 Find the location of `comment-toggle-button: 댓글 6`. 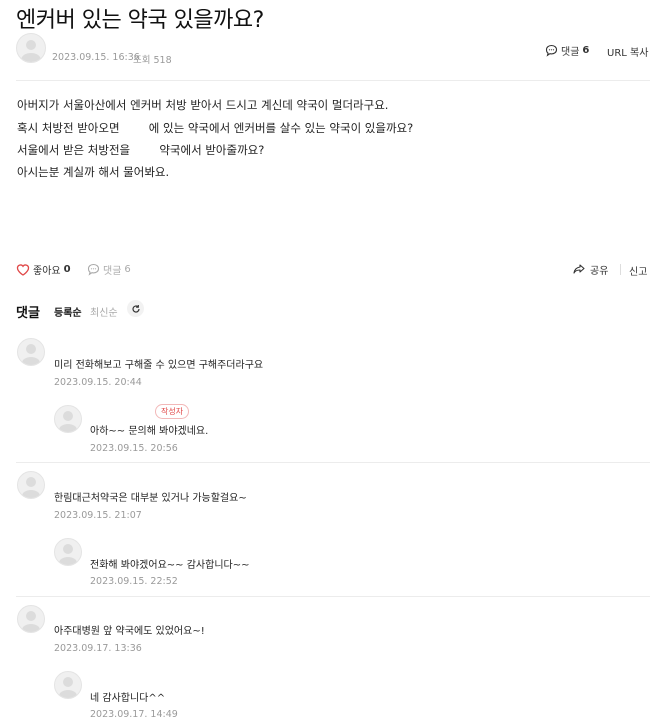

comment-toggle-button: 댓글 6 is located at coordinates (109, 269).